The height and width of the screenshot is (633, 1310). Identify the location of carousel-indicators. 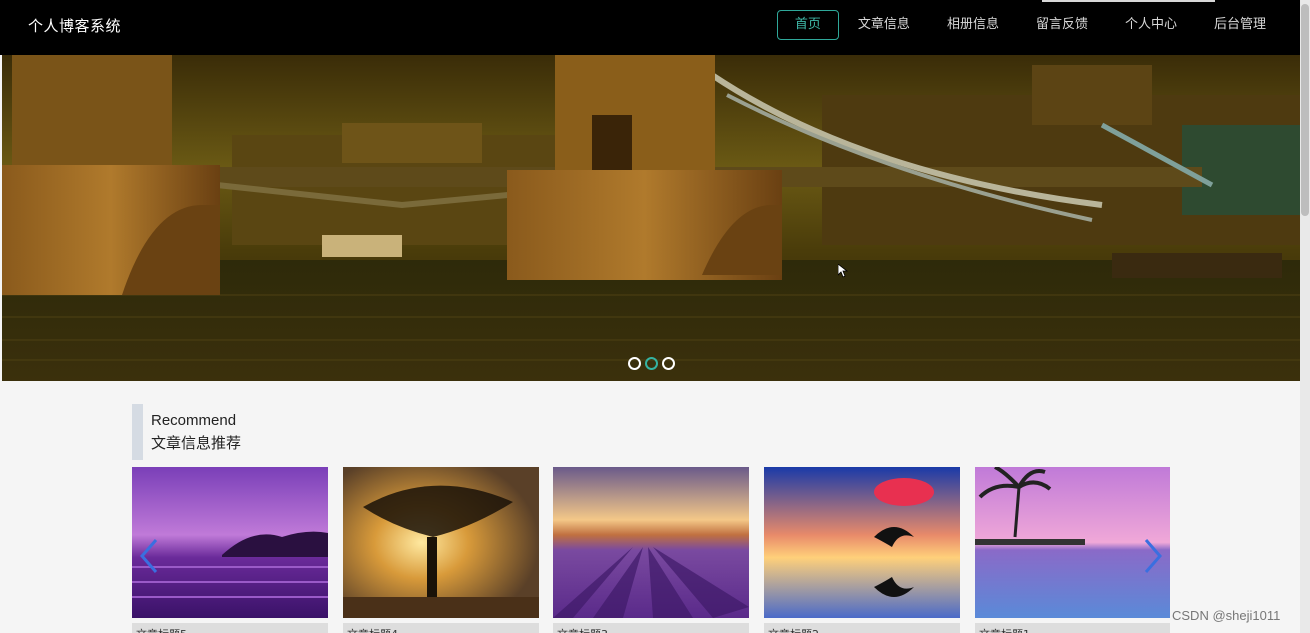
(651, 363).